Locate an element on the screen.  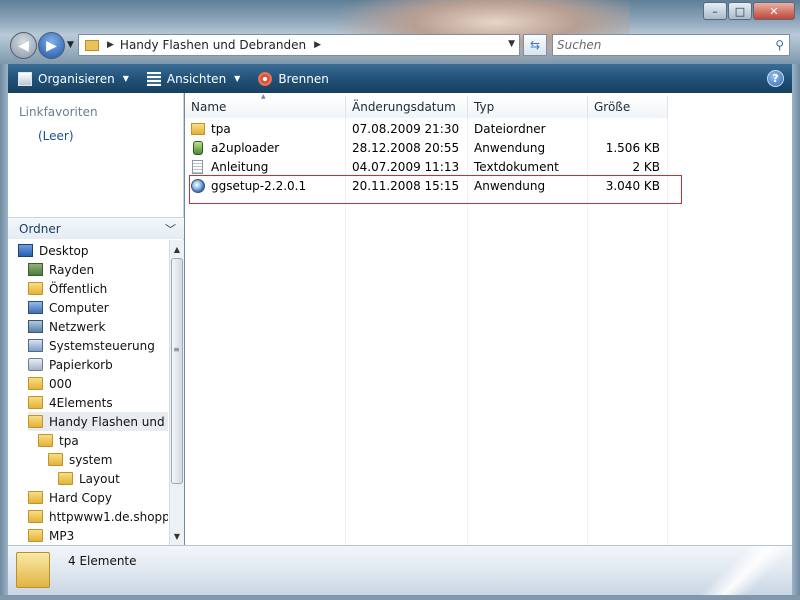
command-toolbar: Organisieren ▼ Ansichten ▼ Brennen ? is located at coordinates (400, 78).